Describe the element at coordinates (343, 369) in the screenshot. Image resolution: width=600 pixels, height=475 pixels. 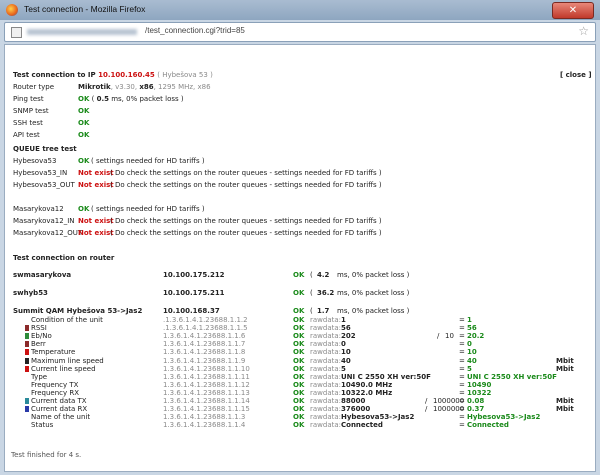
I see `param-raw-value: 5` at that location.